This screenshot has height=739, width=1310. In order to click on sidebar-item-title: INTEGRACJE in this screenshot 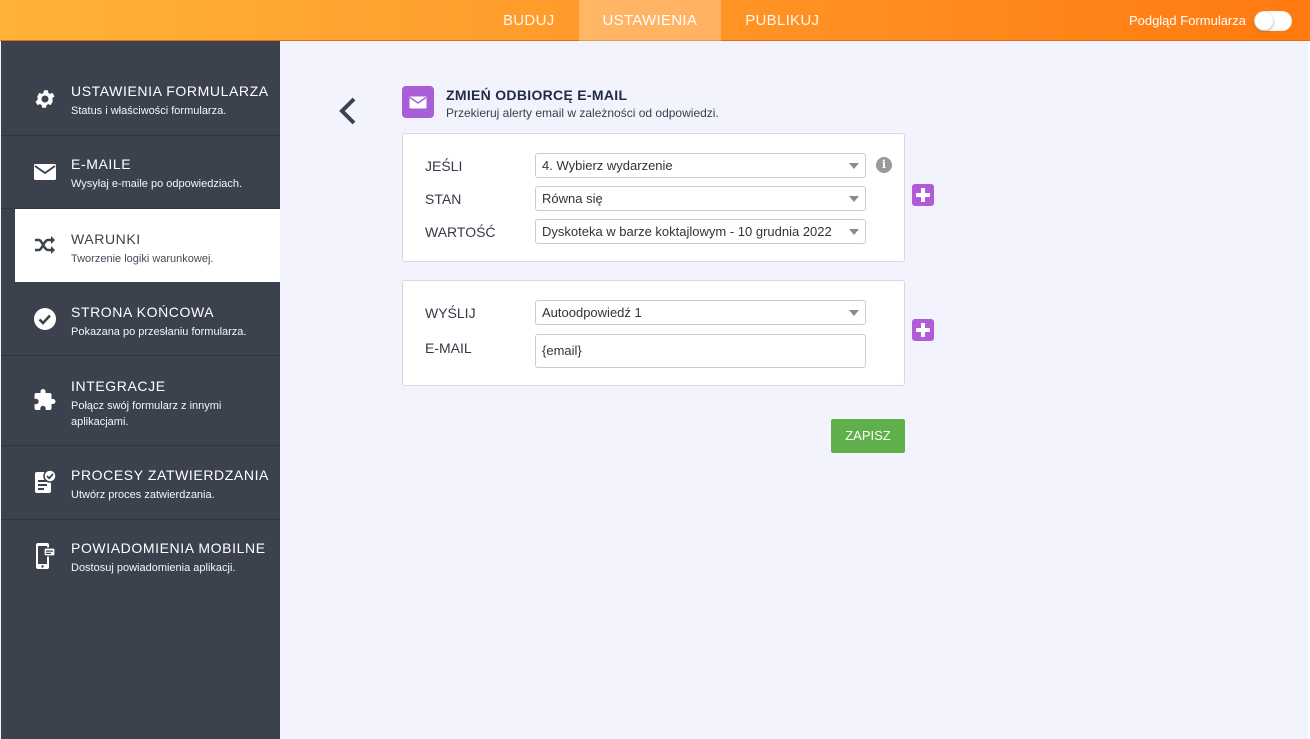, I will do `click(118, 386)`.